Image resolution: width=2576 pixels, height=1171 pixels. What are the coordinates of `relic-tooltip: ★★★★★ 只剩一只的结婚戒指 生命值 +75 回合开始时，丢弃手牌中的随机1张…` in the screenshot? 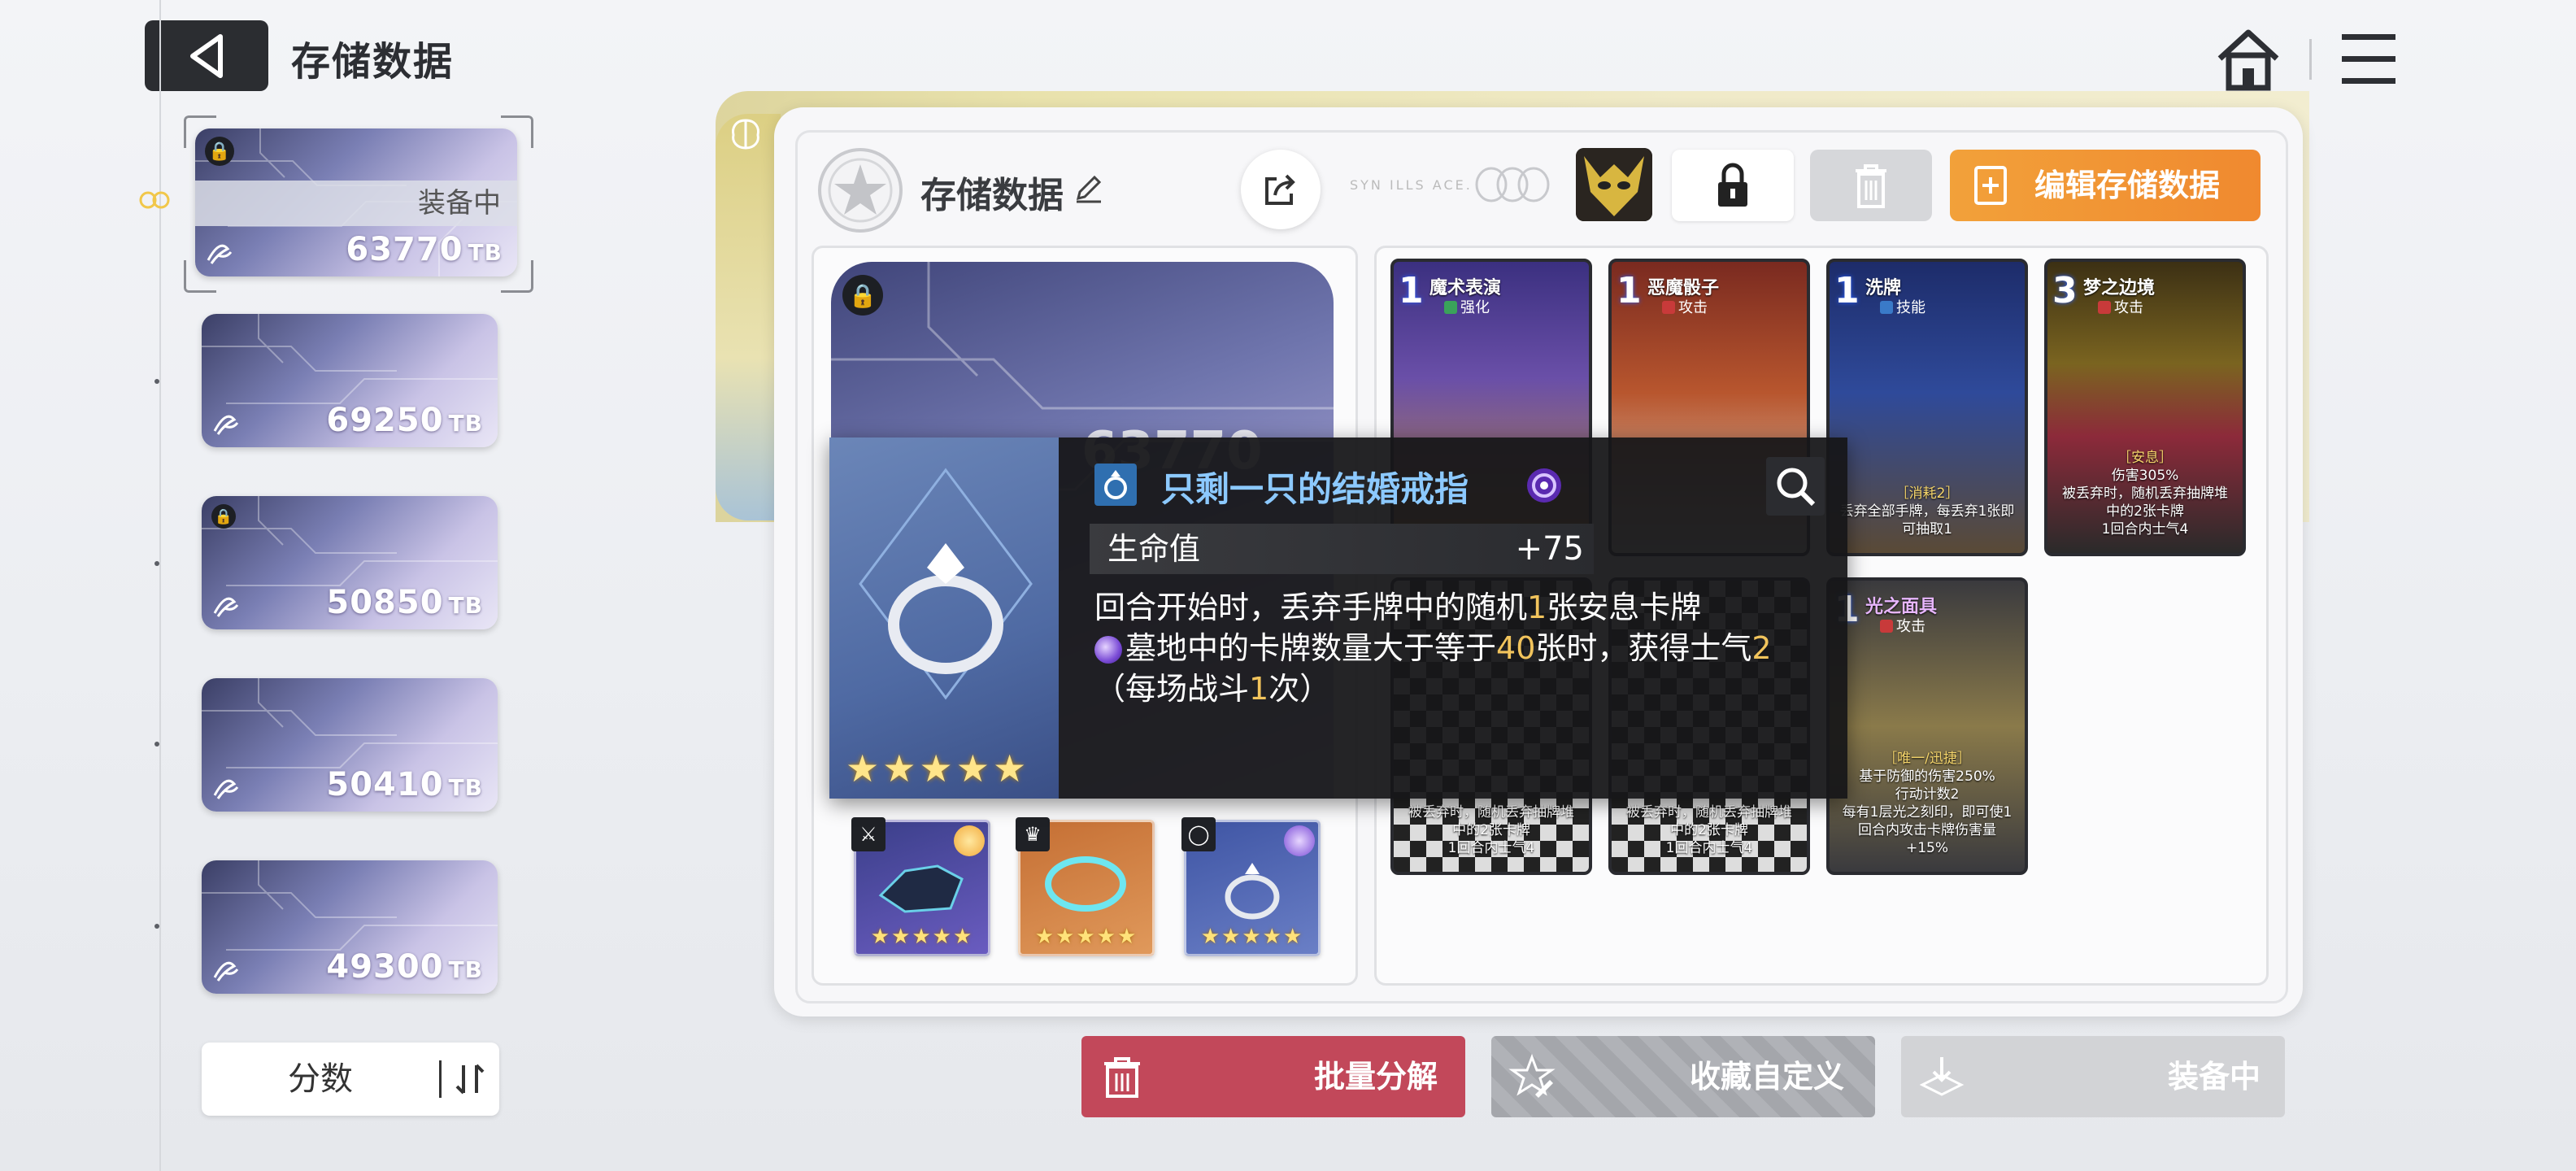 It's located at (1338, 618).